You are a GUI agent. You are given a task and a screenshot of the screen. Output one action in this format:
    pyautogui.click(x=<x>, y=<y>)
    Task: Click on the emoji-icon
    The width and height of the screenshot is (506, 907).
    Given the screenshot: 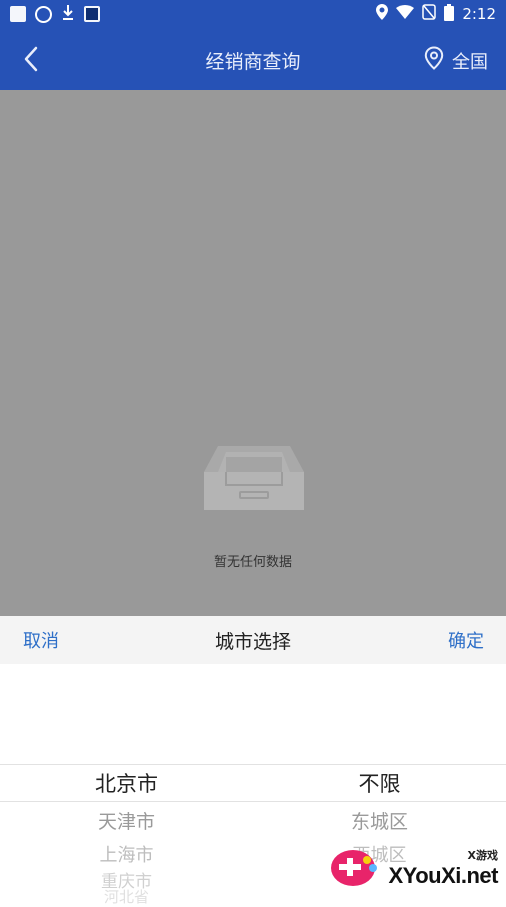 What is the action you would take?
    pyautogui.click(x=43, y=14)
    